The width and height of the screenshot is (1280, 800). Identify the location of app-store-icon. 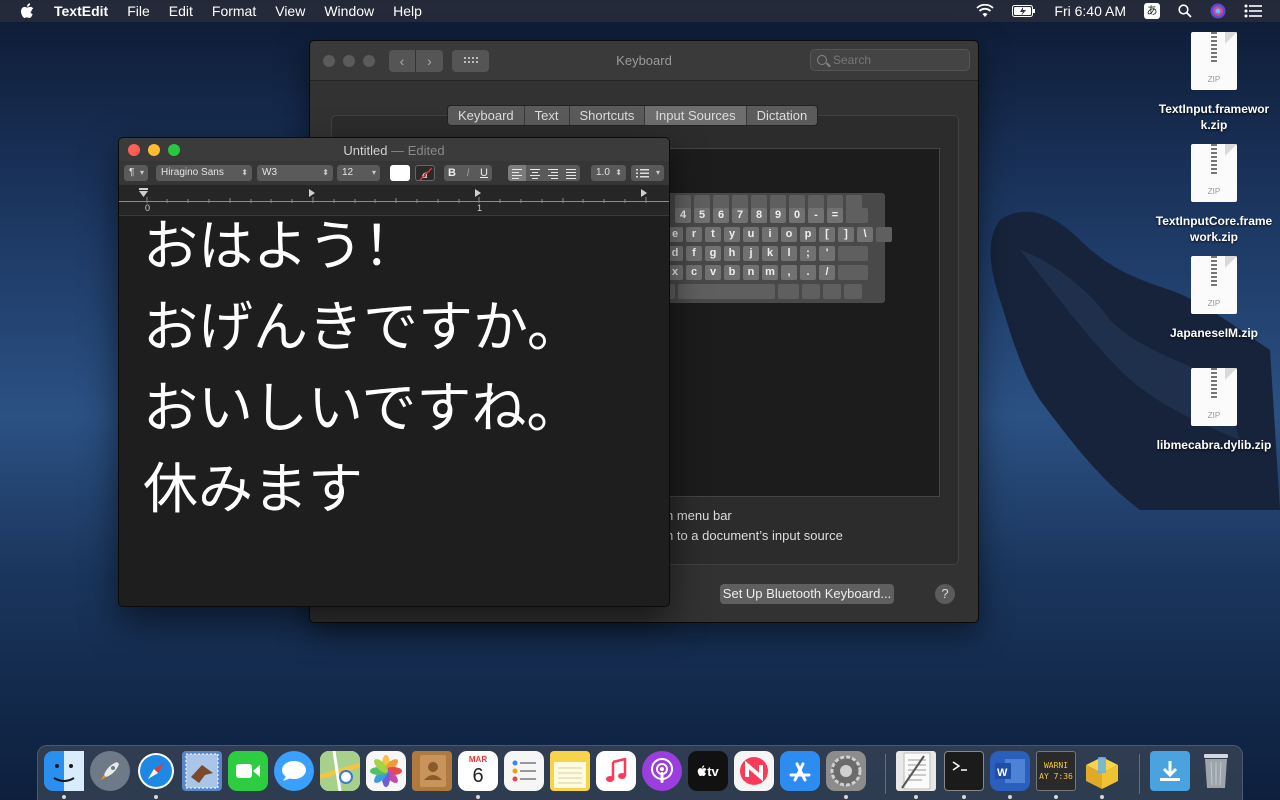
(800, 772).